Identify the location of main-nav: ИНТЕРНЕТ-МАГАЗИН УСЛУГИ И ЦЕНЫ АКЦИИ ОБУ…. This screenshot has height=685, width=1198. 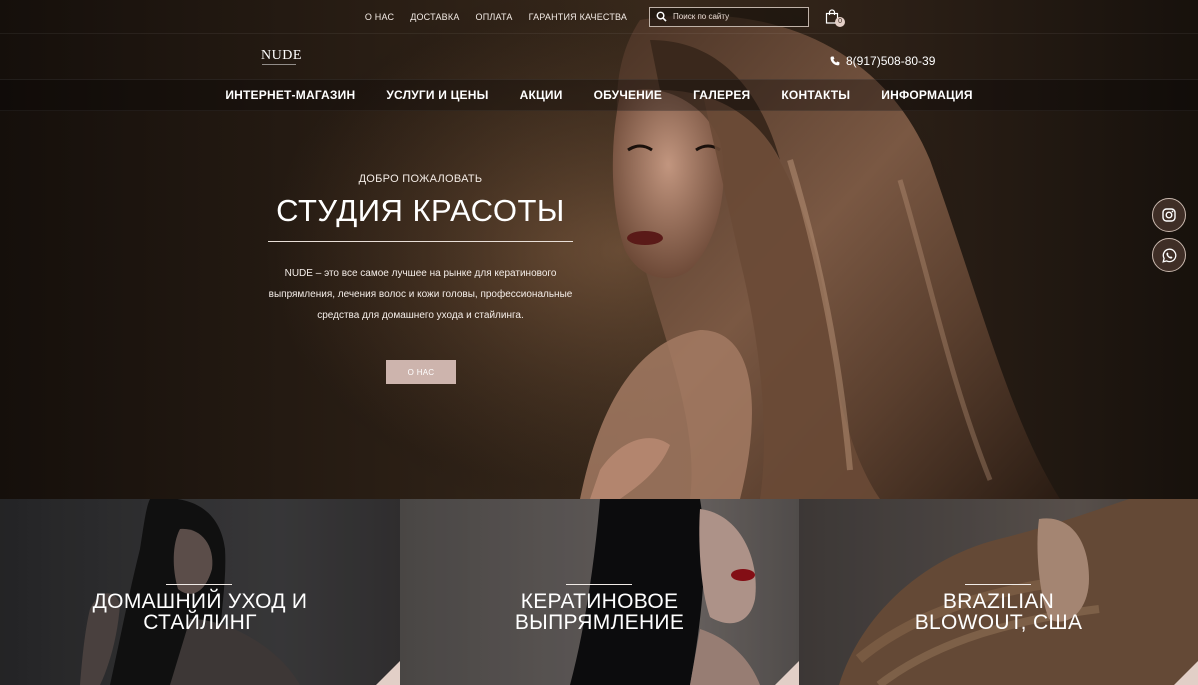
(599, 95).